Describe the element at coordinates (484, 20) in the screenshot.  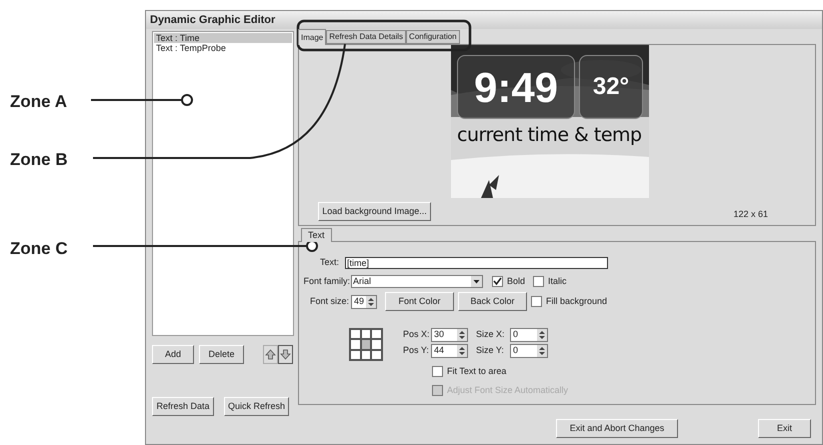
I see `window-title: Dynamic Graphic Editor` at that location.